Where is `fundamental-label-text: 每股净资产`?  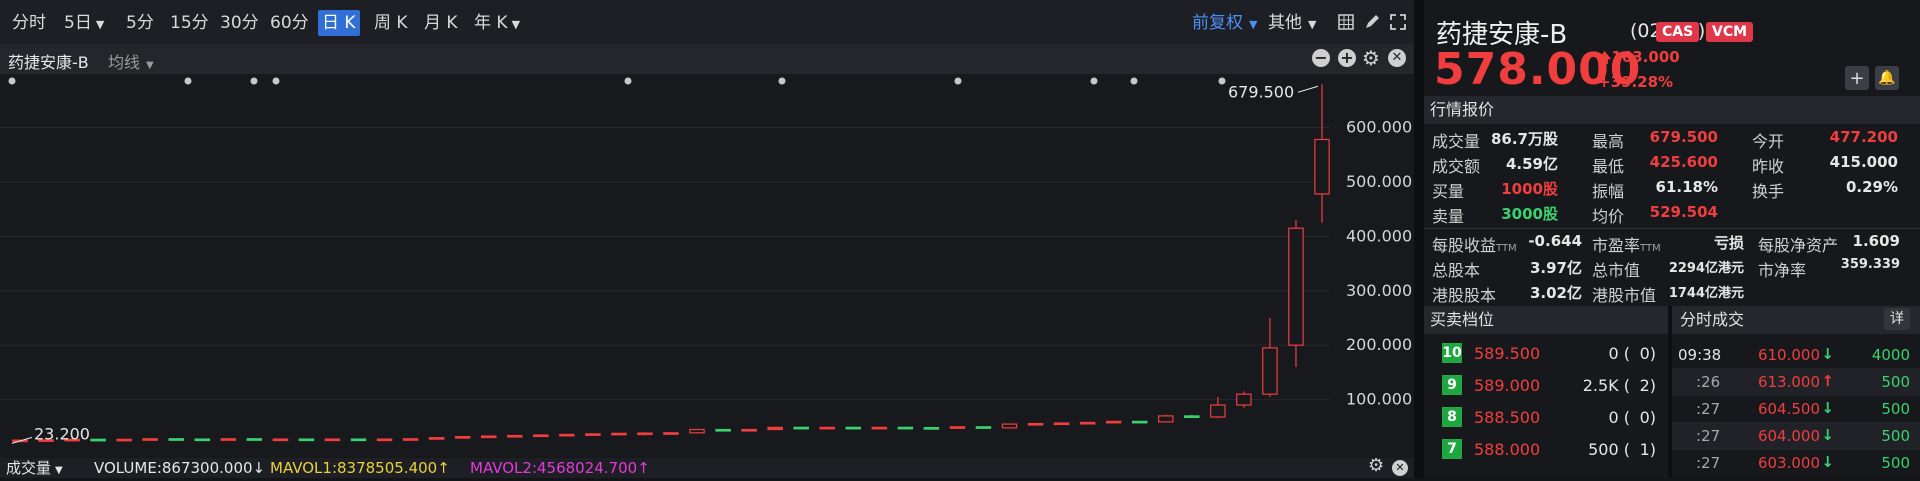 fundamental-label-text: 每股净资产 is located at coordinates (1798, 245).